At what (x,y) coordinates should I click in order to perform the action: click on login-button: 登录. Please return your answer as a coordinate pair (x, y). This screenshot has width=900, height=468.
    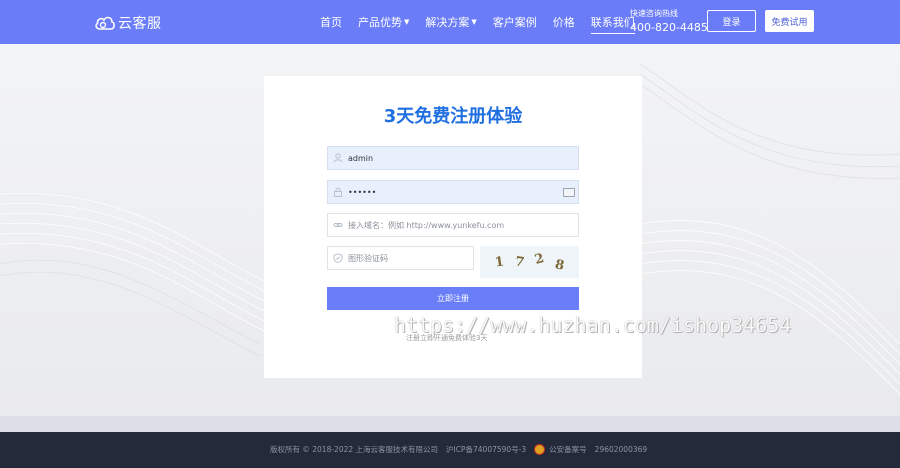
    Looking at the image, I should click on (731, 21).